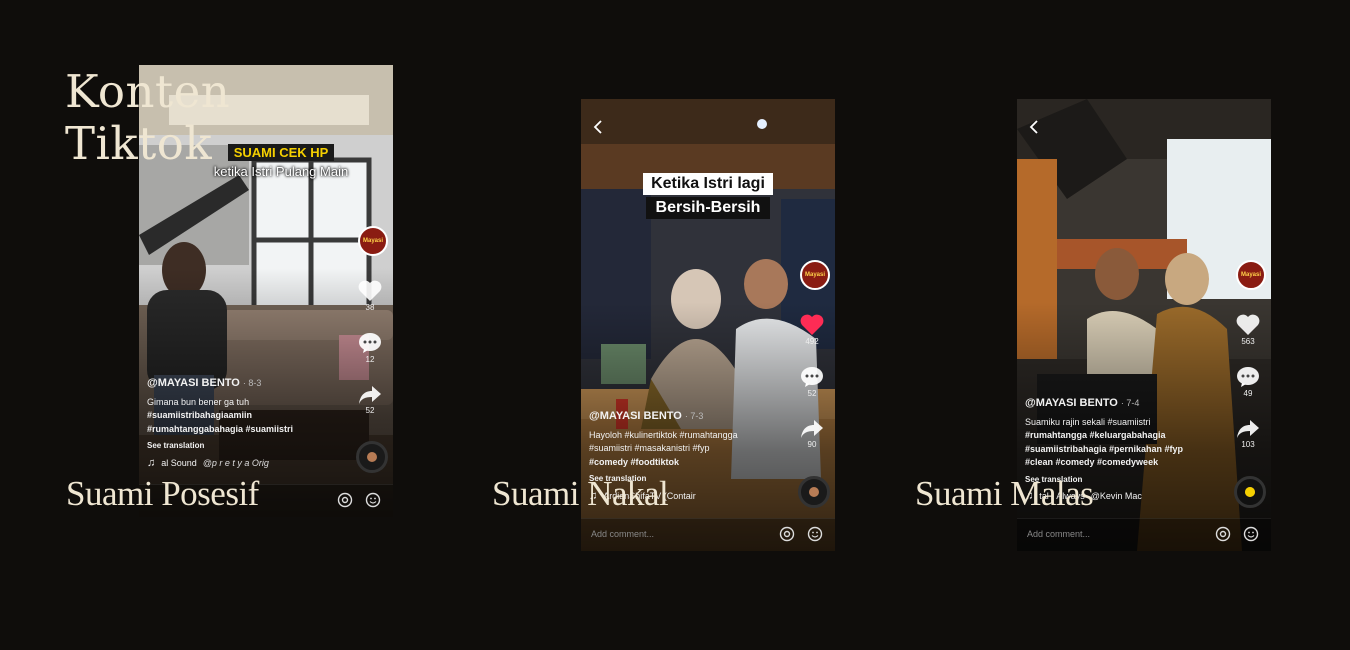  What do you see at coordinates (1130, 403) in the screenshot?
I see `post-date: · 7-4` at bounding box center [1130, 403].